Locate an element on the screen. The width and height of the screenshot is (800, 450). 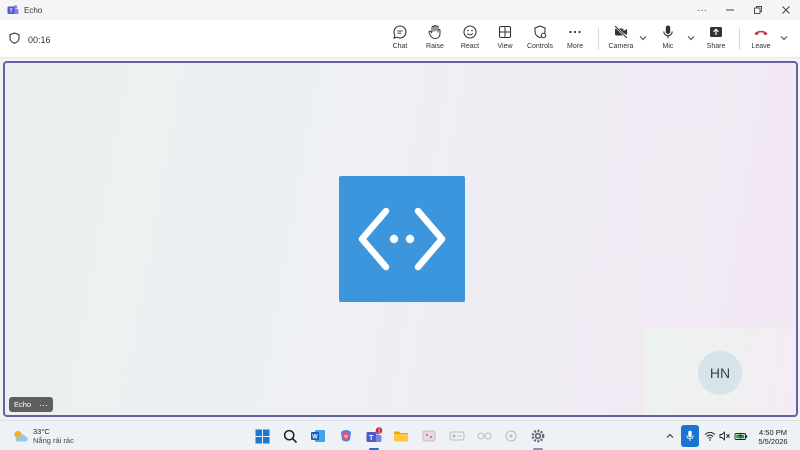
camera-button: Camera is located at coordinates (621, 39).